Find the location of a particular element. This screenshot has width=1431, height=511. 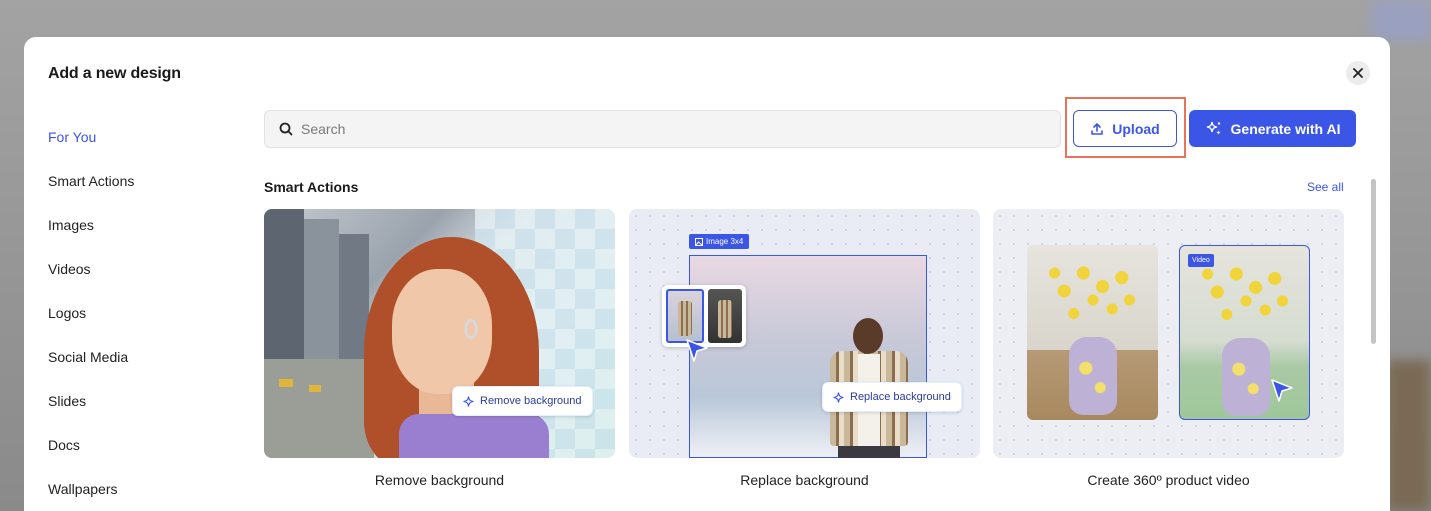

image-size-tag: Image 3x4 is located at coordinates (719, 241).